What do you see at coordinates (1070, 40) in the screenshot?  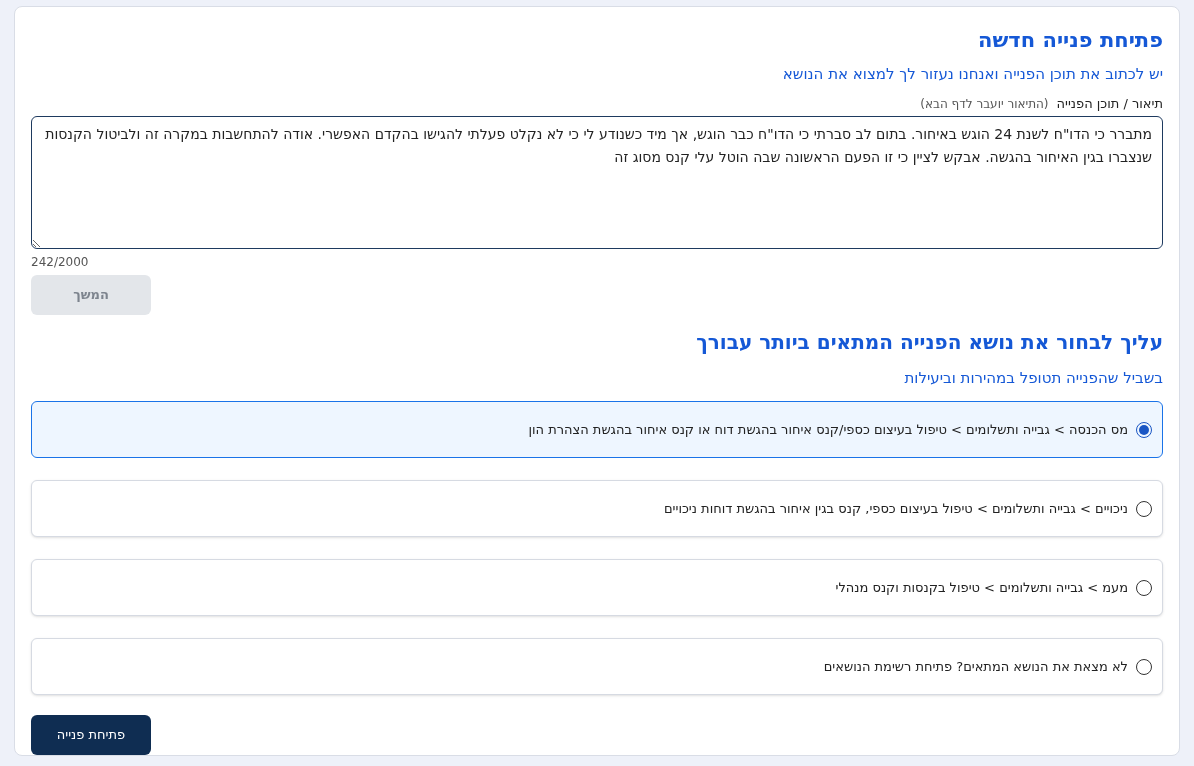 I see `page-title: פתיחת פנייה חדשה` at bounding box center [1070, 40].